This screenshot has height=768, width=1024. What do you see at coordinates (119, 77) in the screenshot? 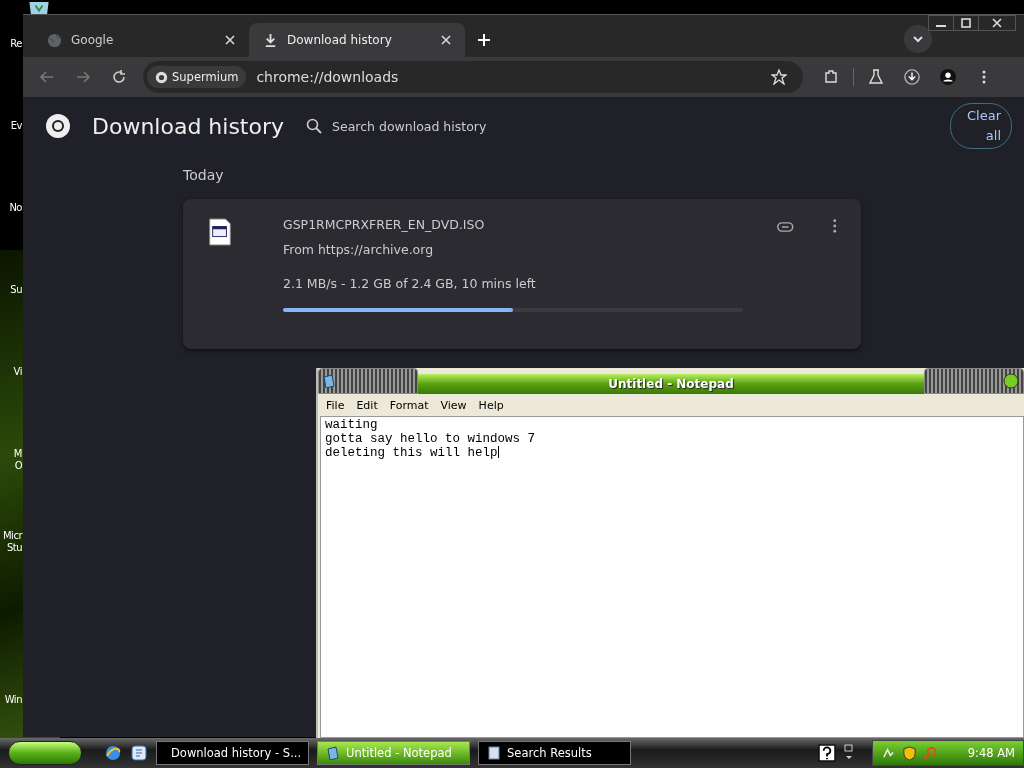
I see `reload-icon` at bounding box center [119, 77].